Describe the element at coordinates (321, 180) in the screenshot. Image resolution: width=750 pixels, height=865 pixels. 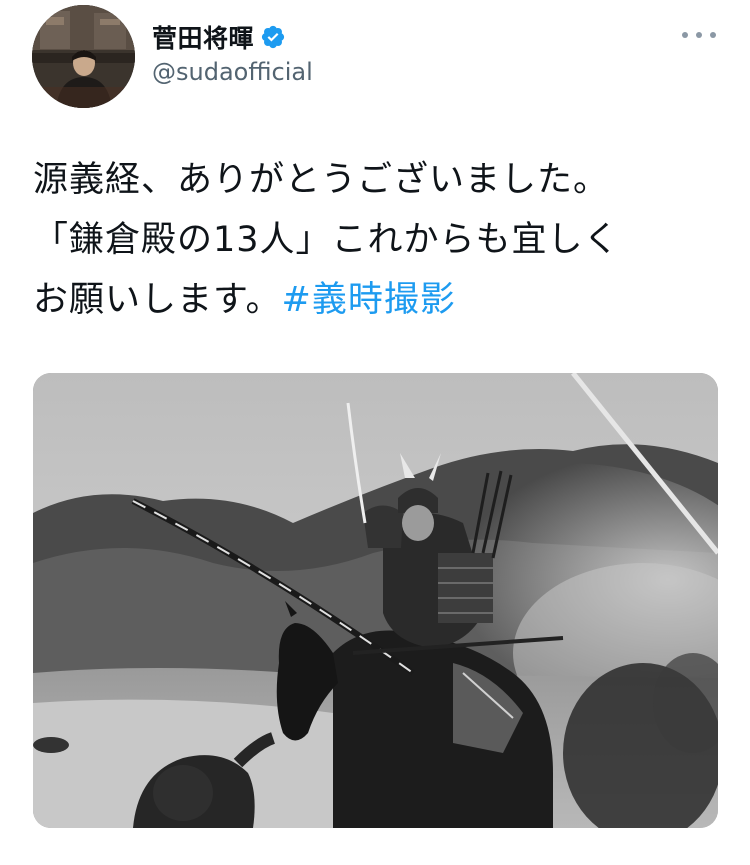
I see `tweet-text-line: 源義経、ありがとうございました。` at that location.